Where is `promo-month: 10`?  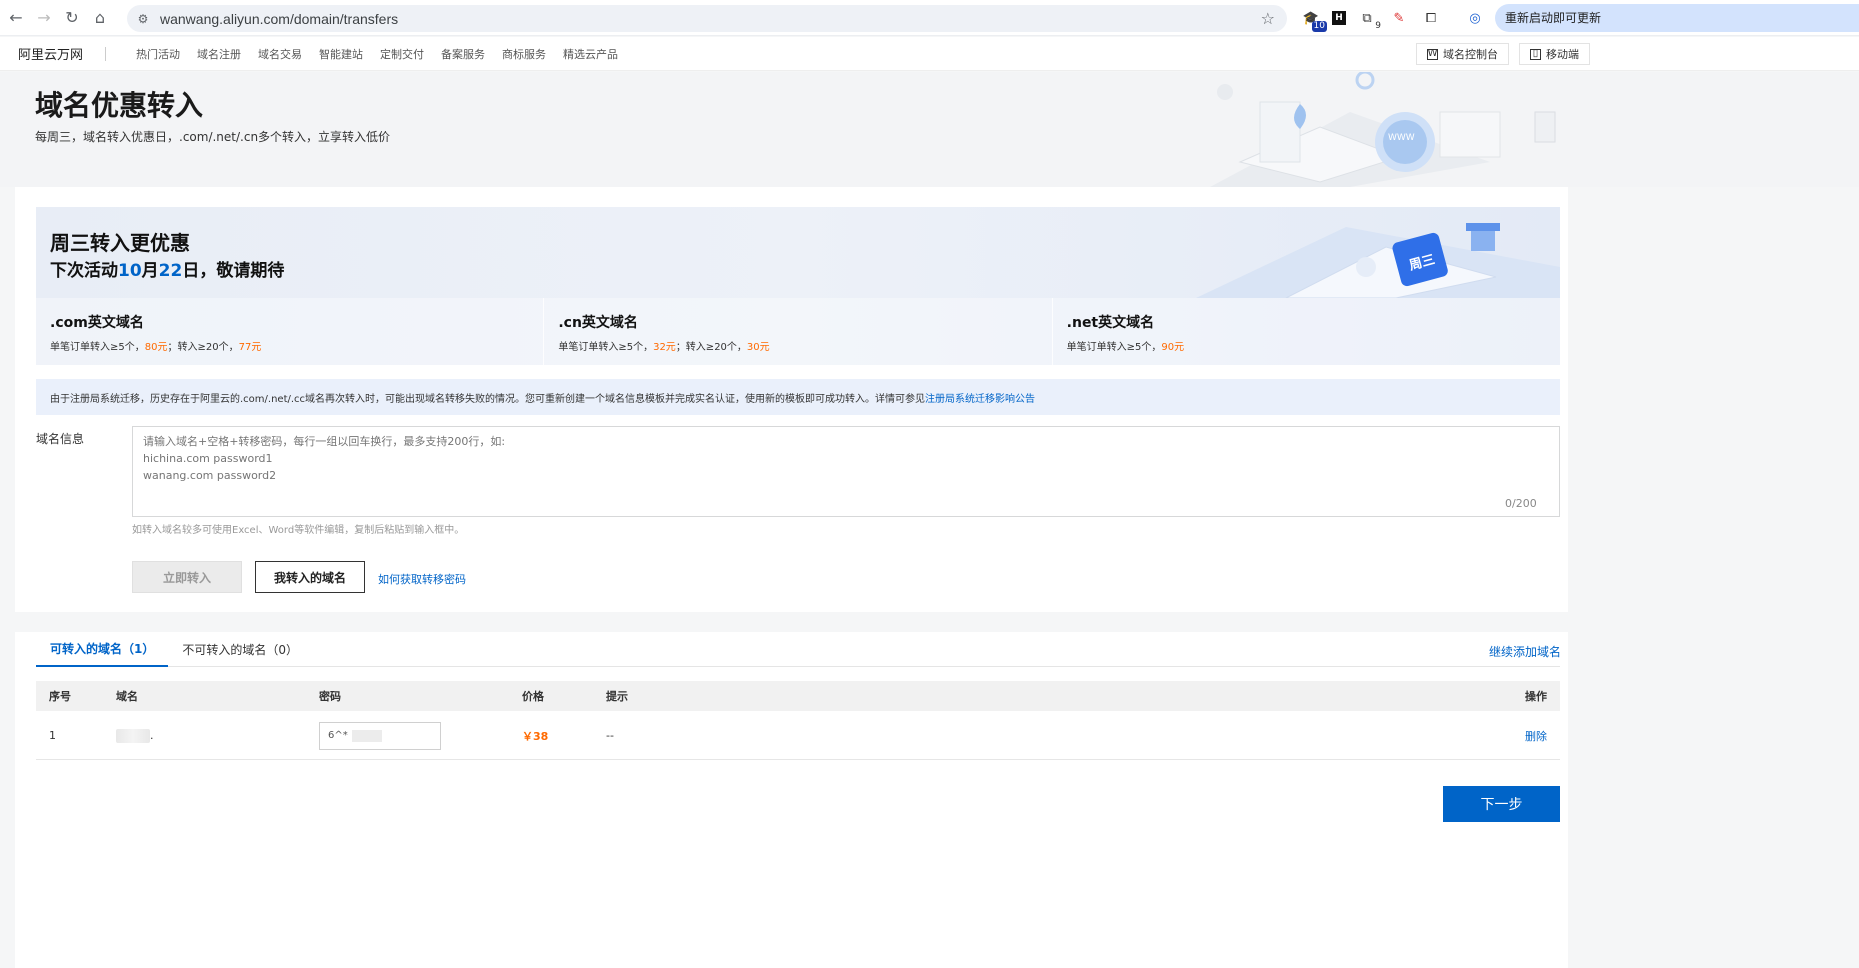
promo-month: 10 is located at coordinates (130, 271).